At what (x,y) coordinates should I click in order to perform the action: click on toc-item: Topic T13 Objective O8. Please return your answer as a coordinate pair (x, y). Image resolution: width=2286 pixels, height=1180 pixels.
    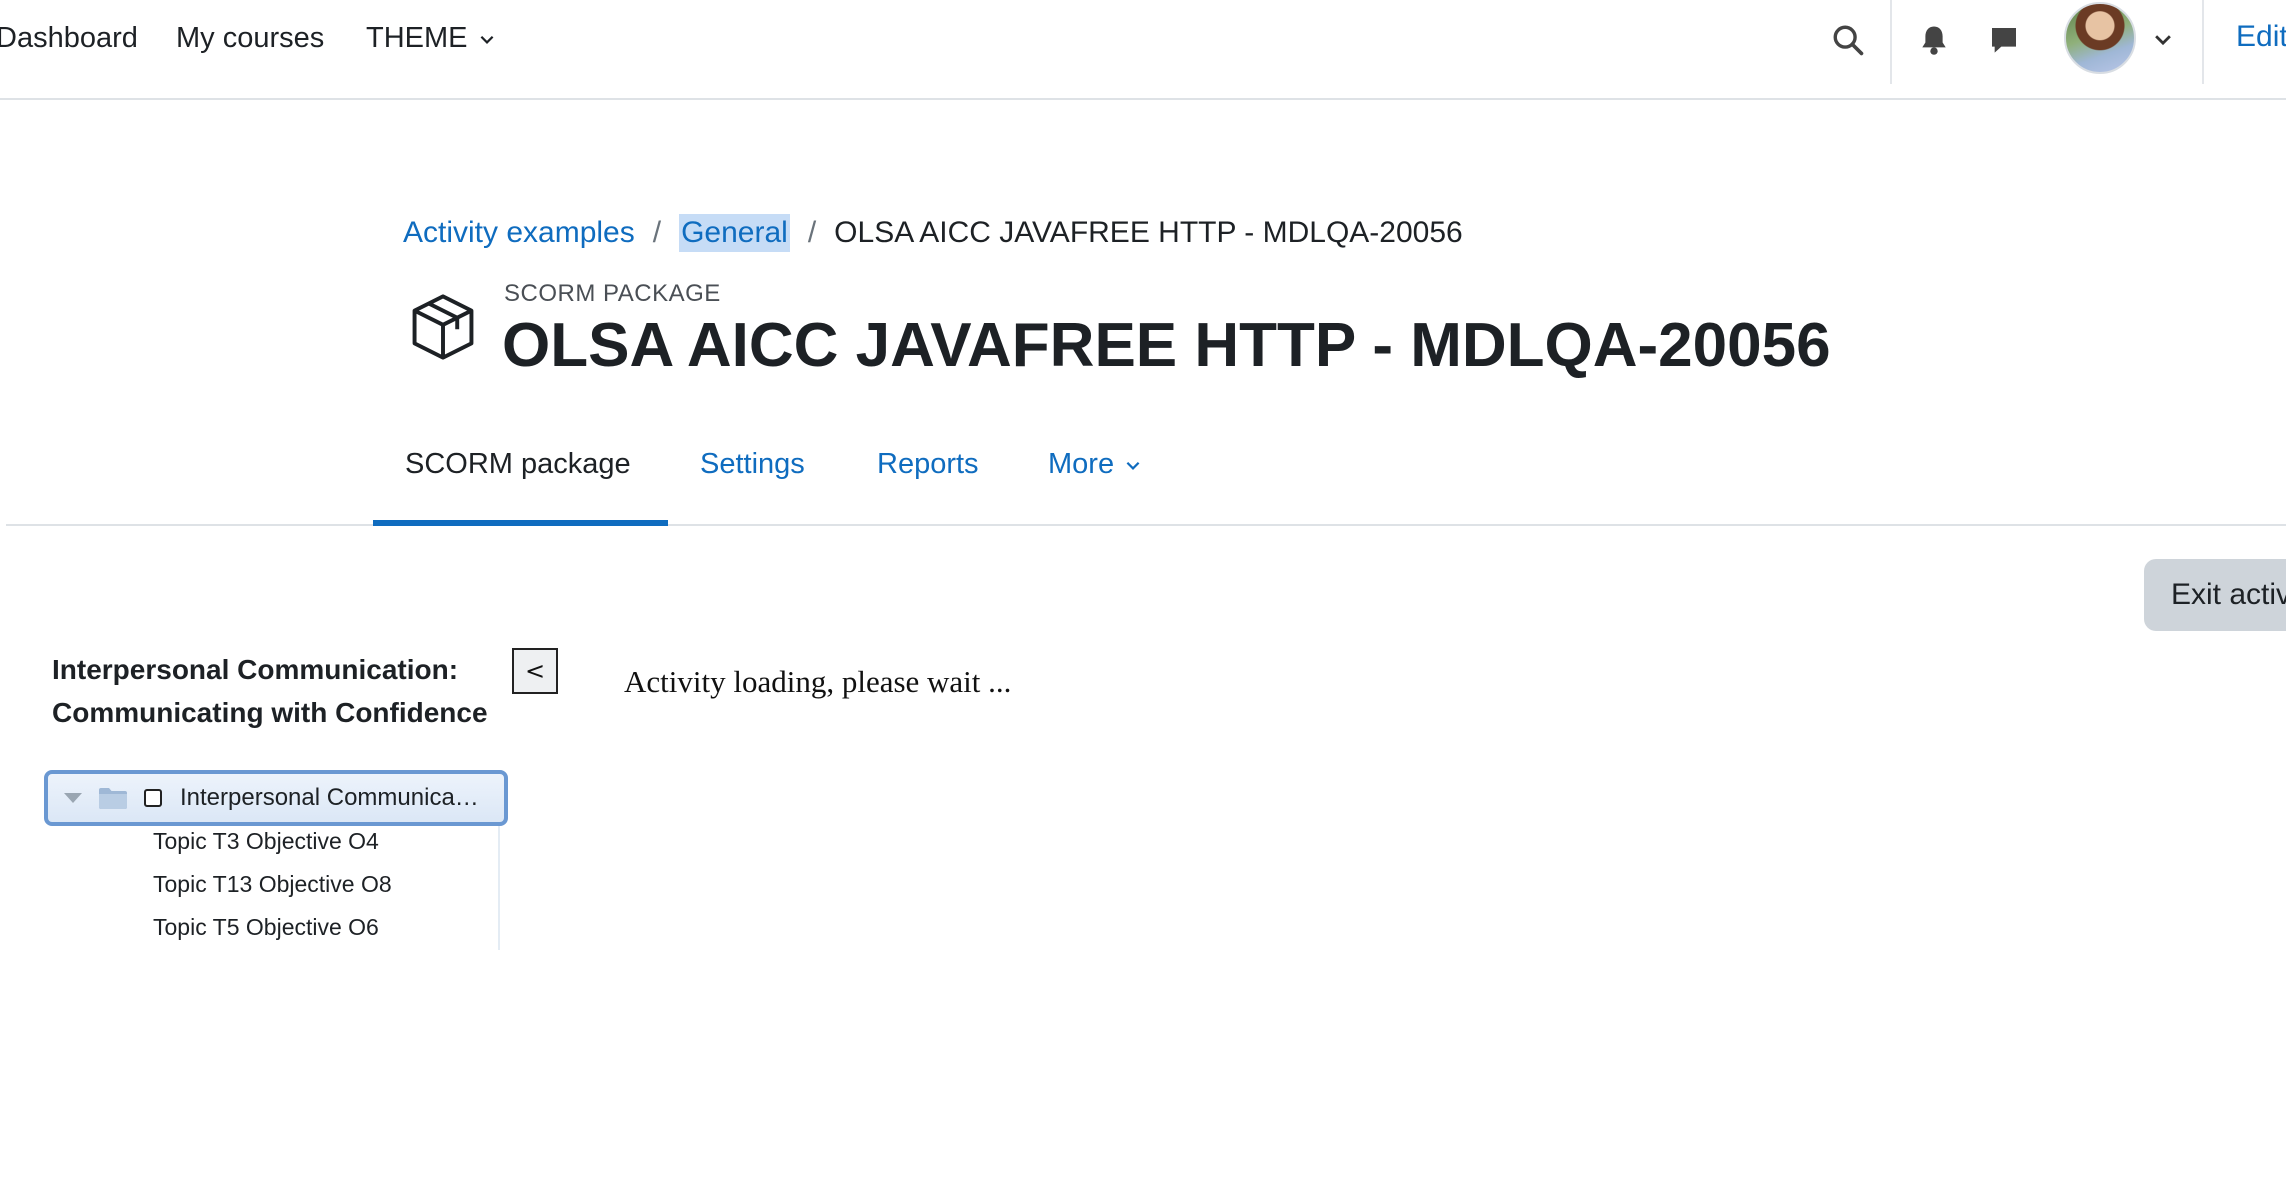
    Looking at the image, I should click on (272, 884).